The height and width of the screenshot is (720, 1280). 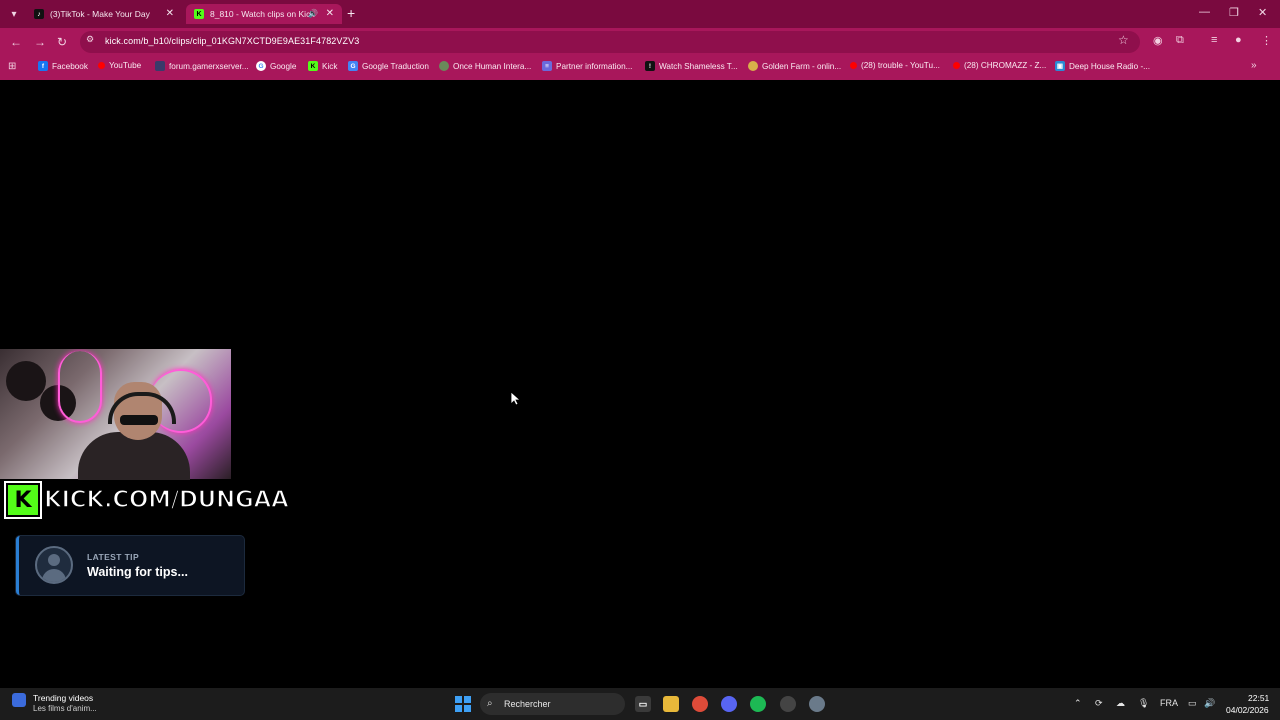 What do you see at coordinates (1266, 40) in the screenshot?
I see `menu-dots-icon: ⋮` at bounding box center [1266, 40].